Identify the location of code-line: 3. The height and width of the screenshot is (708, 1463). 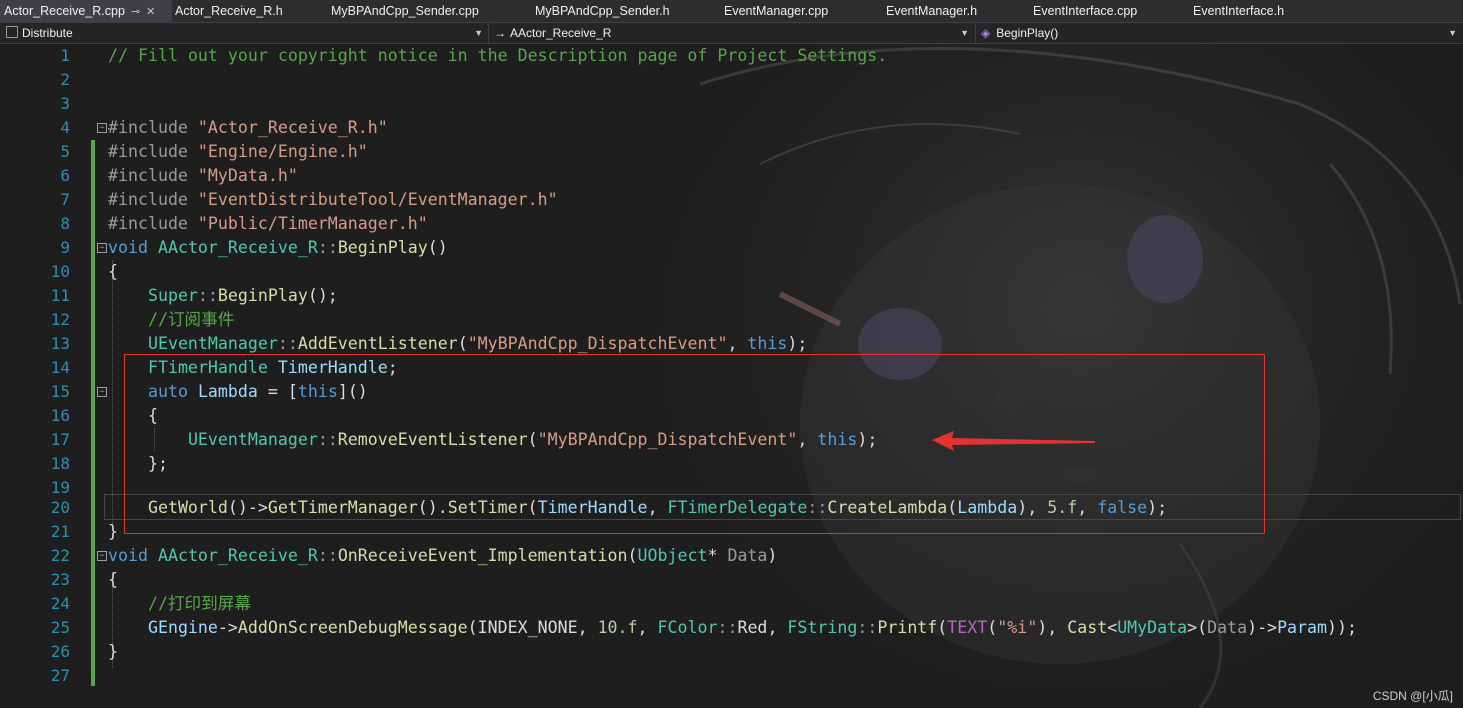
(731, 104).